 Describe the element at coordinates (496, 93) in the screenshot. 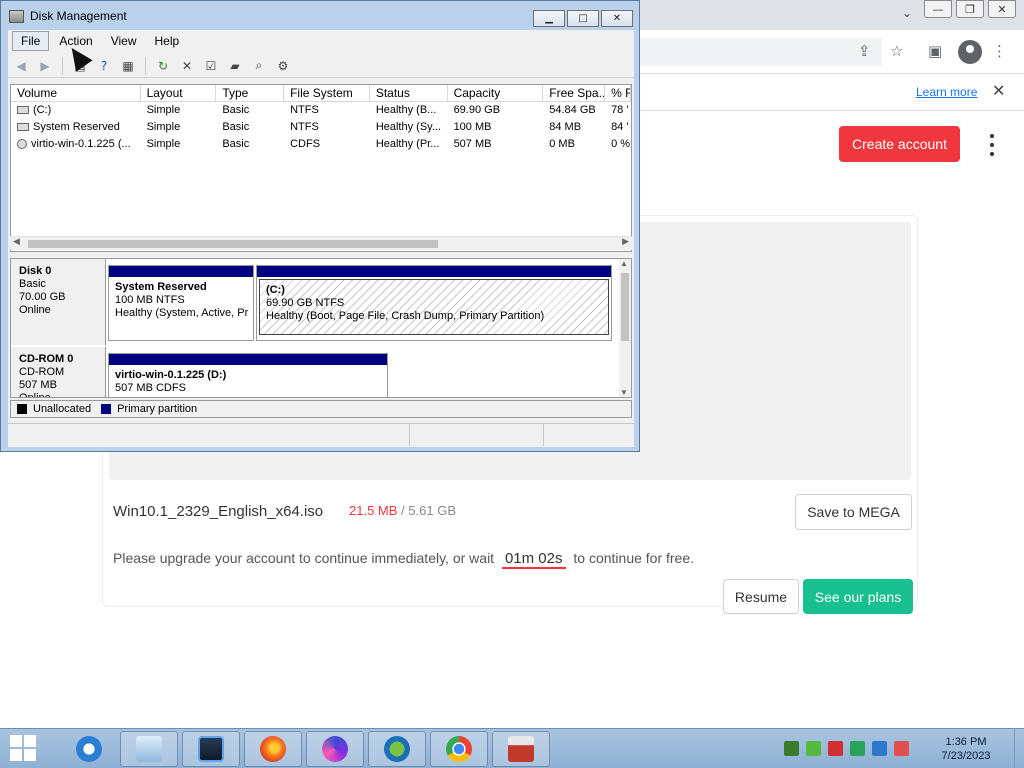

I see `column-header: Capacity` at that location.